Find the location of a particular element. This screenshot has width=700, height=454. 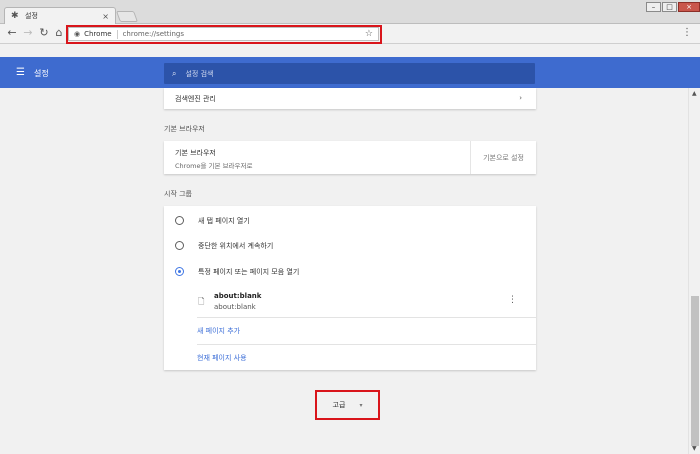

default-browser-card: 기본 브라우저 Chrome을 기본 브라우저로 기본으로 설정 is located at coordinates (350, 157).